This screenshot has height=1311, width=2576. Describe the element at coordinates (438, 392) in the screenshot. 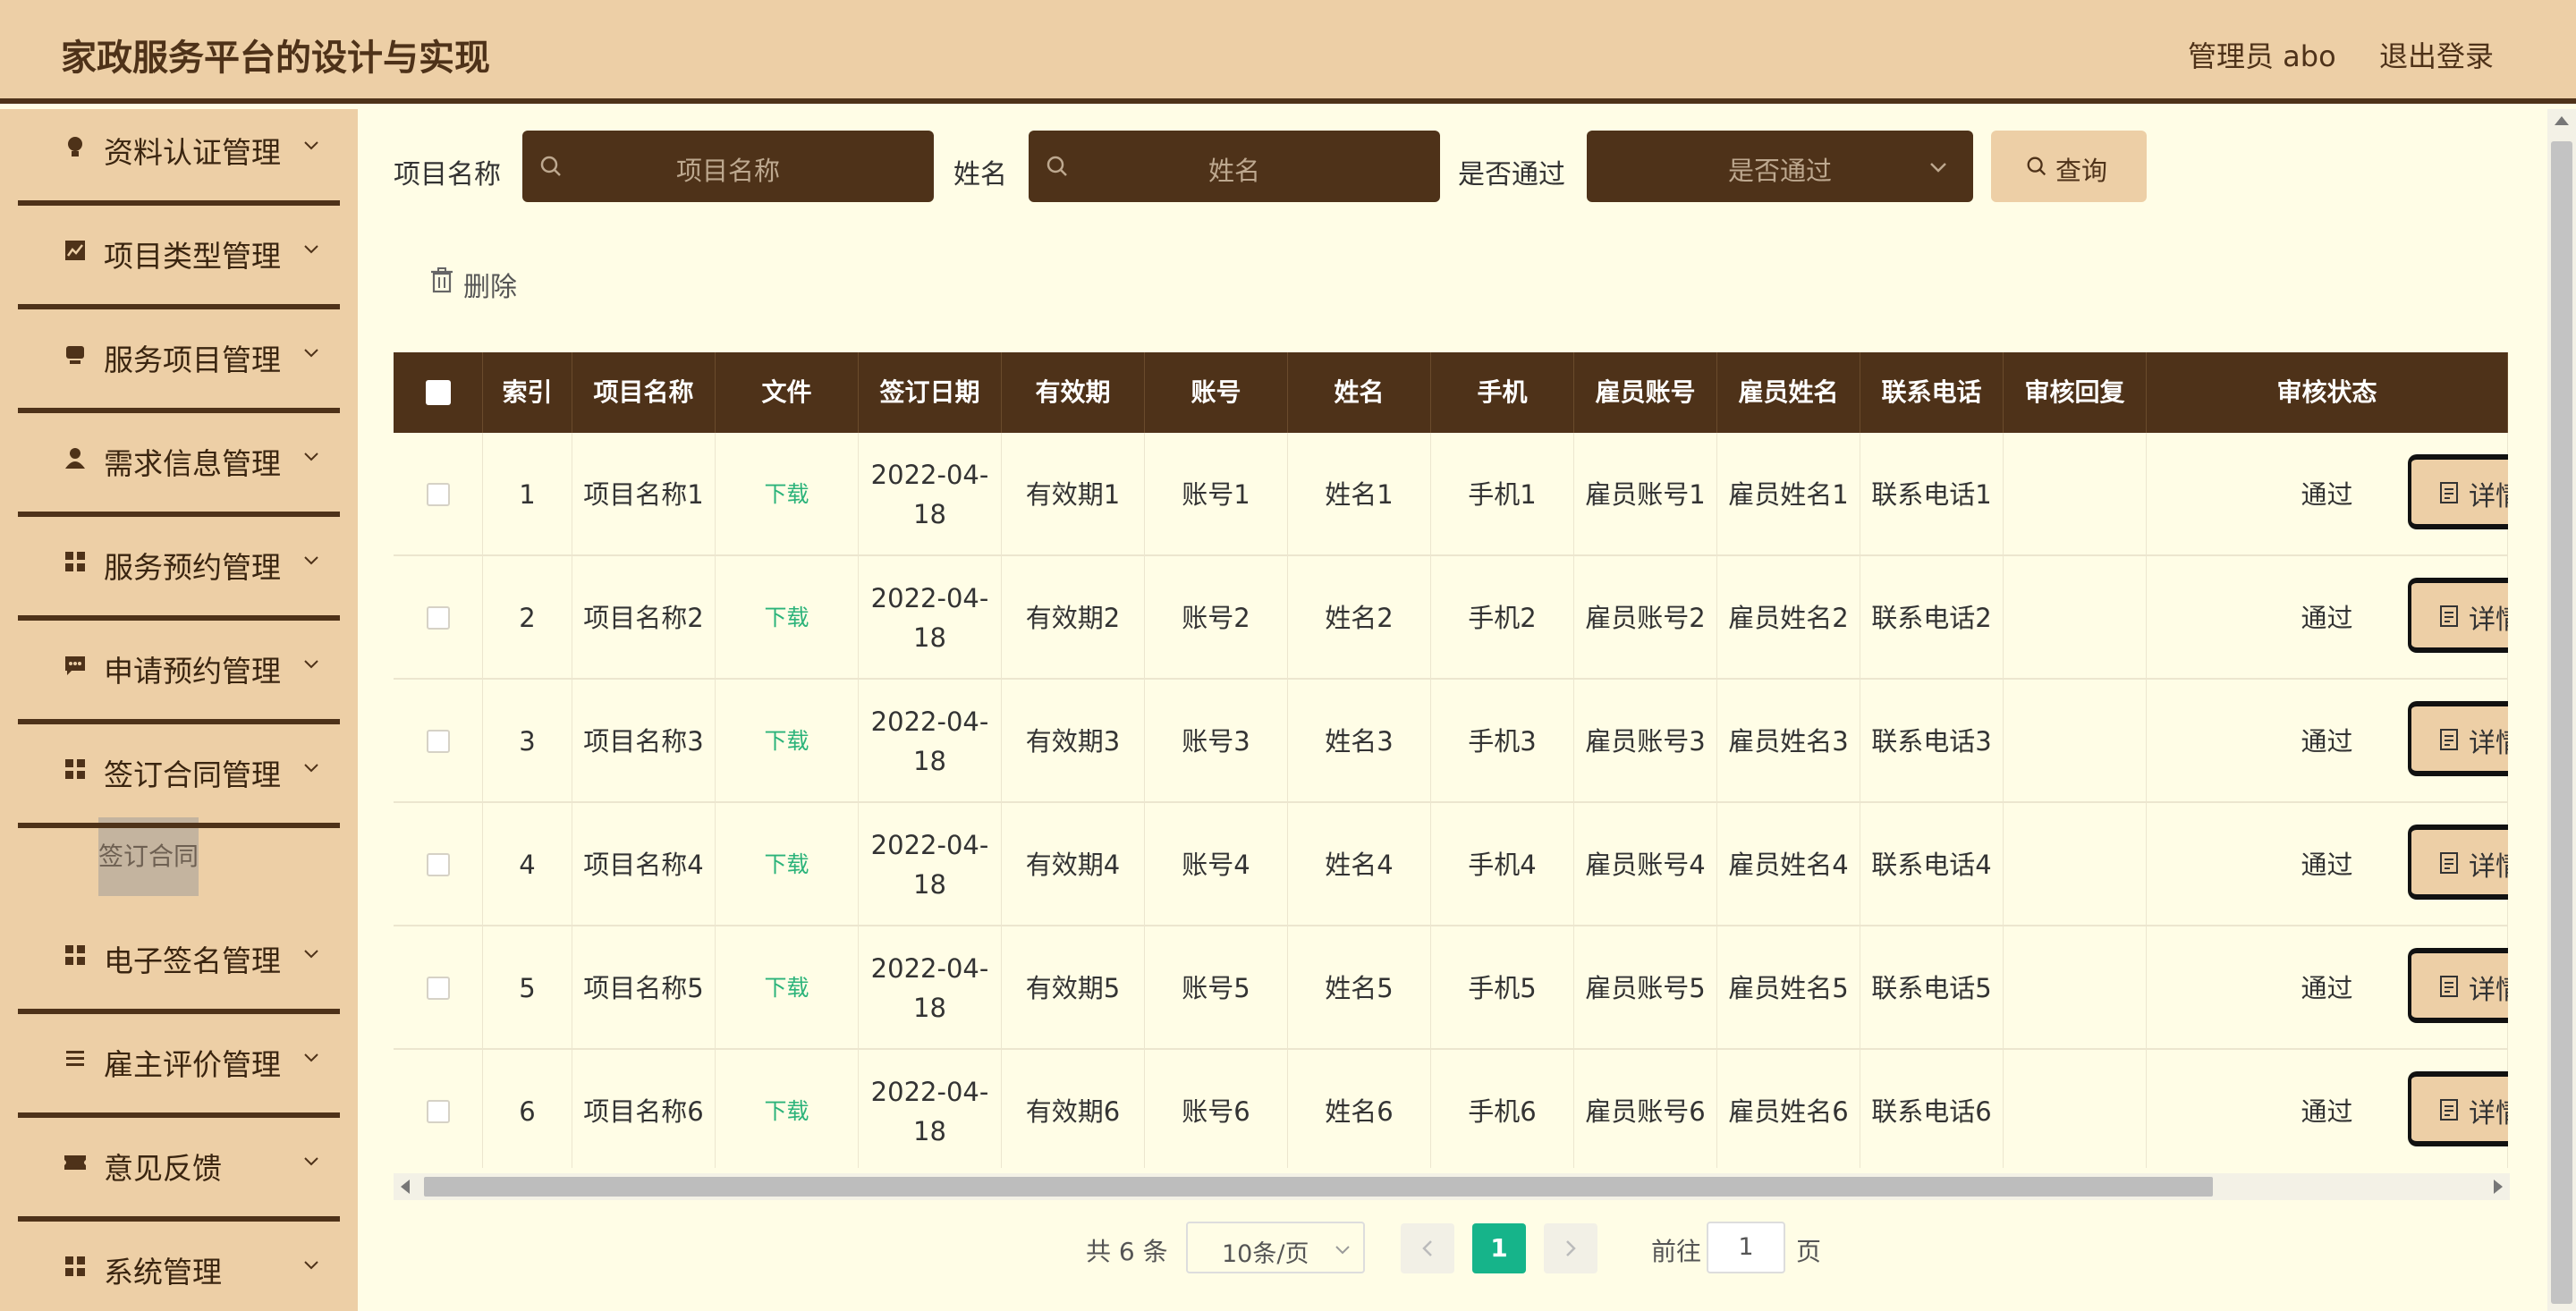

I see `select-all-checkbox` at that location.